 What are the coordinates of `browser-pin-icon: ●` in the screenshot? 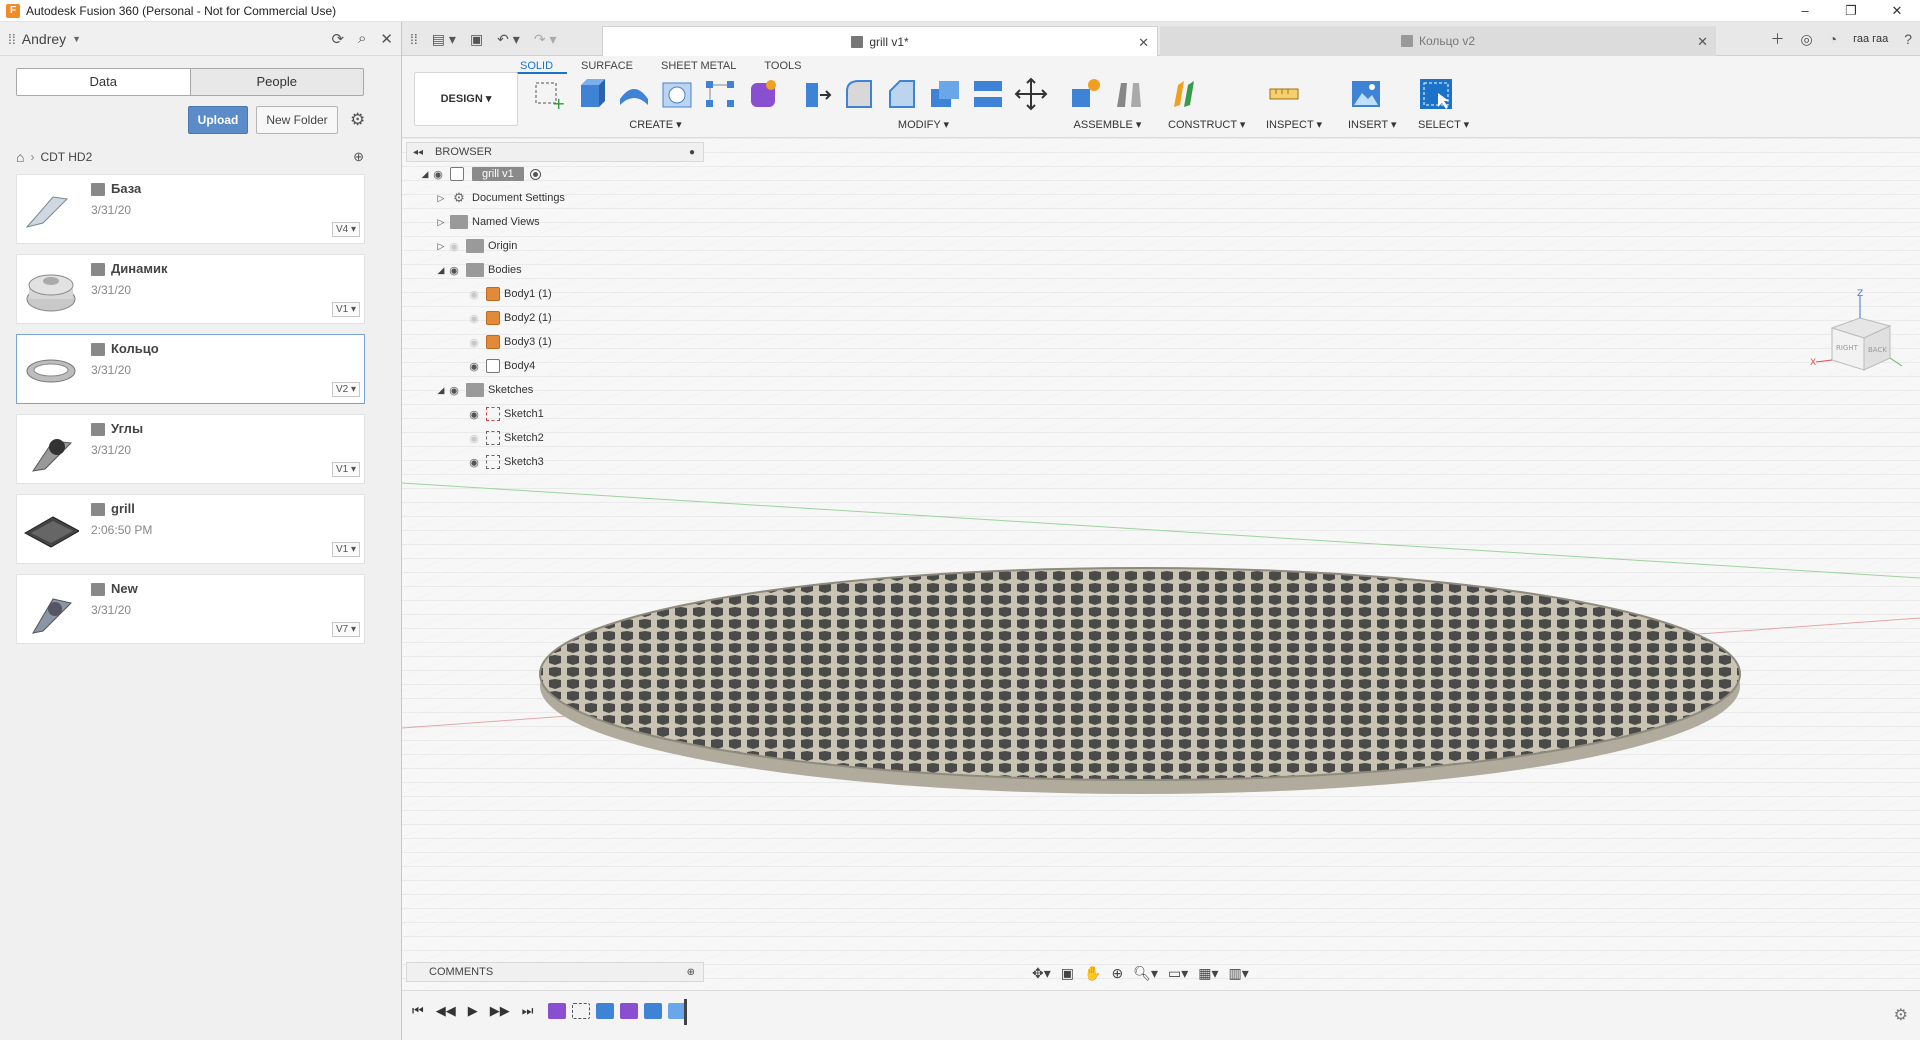 It's located at (692, 152).